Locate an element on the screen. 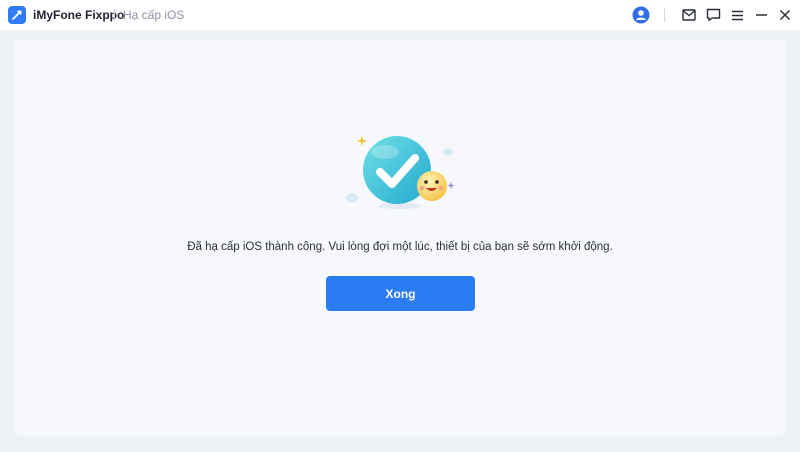  logo-icon is located at coordinates (17, 15).